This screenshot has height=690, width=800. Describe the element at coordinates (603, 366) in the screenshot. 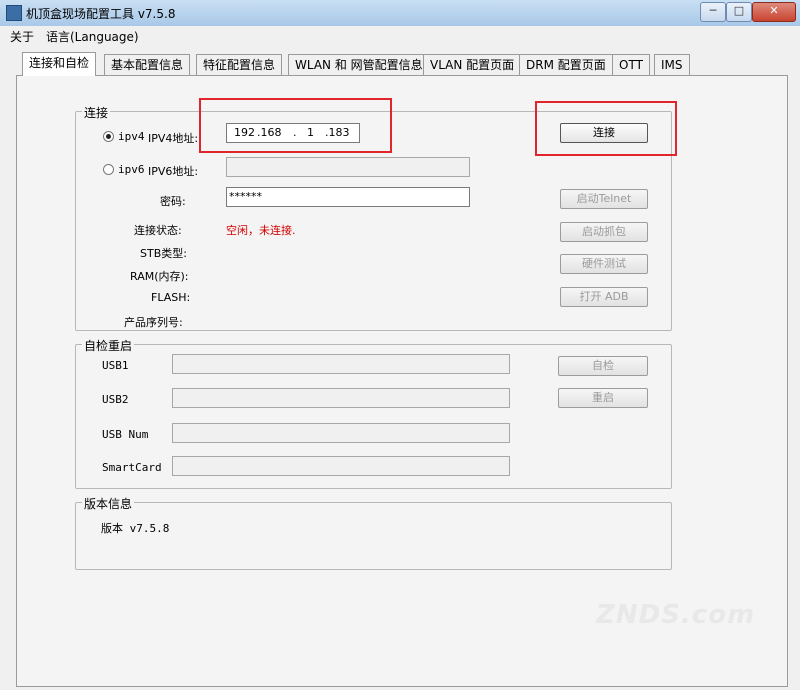

I see `self-check-button: 自检` at that location.